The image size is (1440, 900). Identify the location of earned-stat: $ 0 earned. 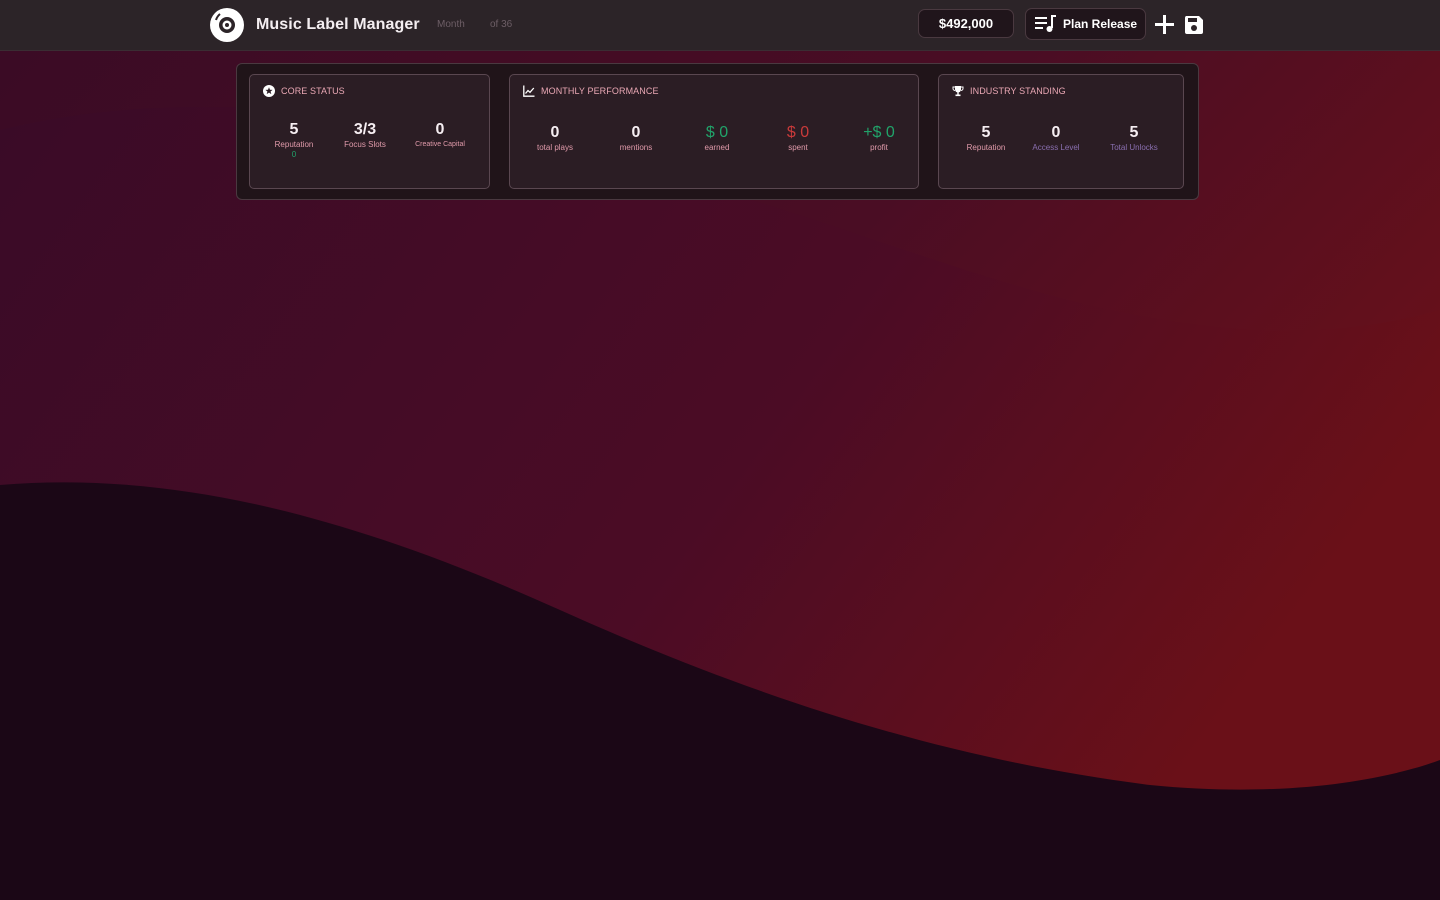
(717, 138).